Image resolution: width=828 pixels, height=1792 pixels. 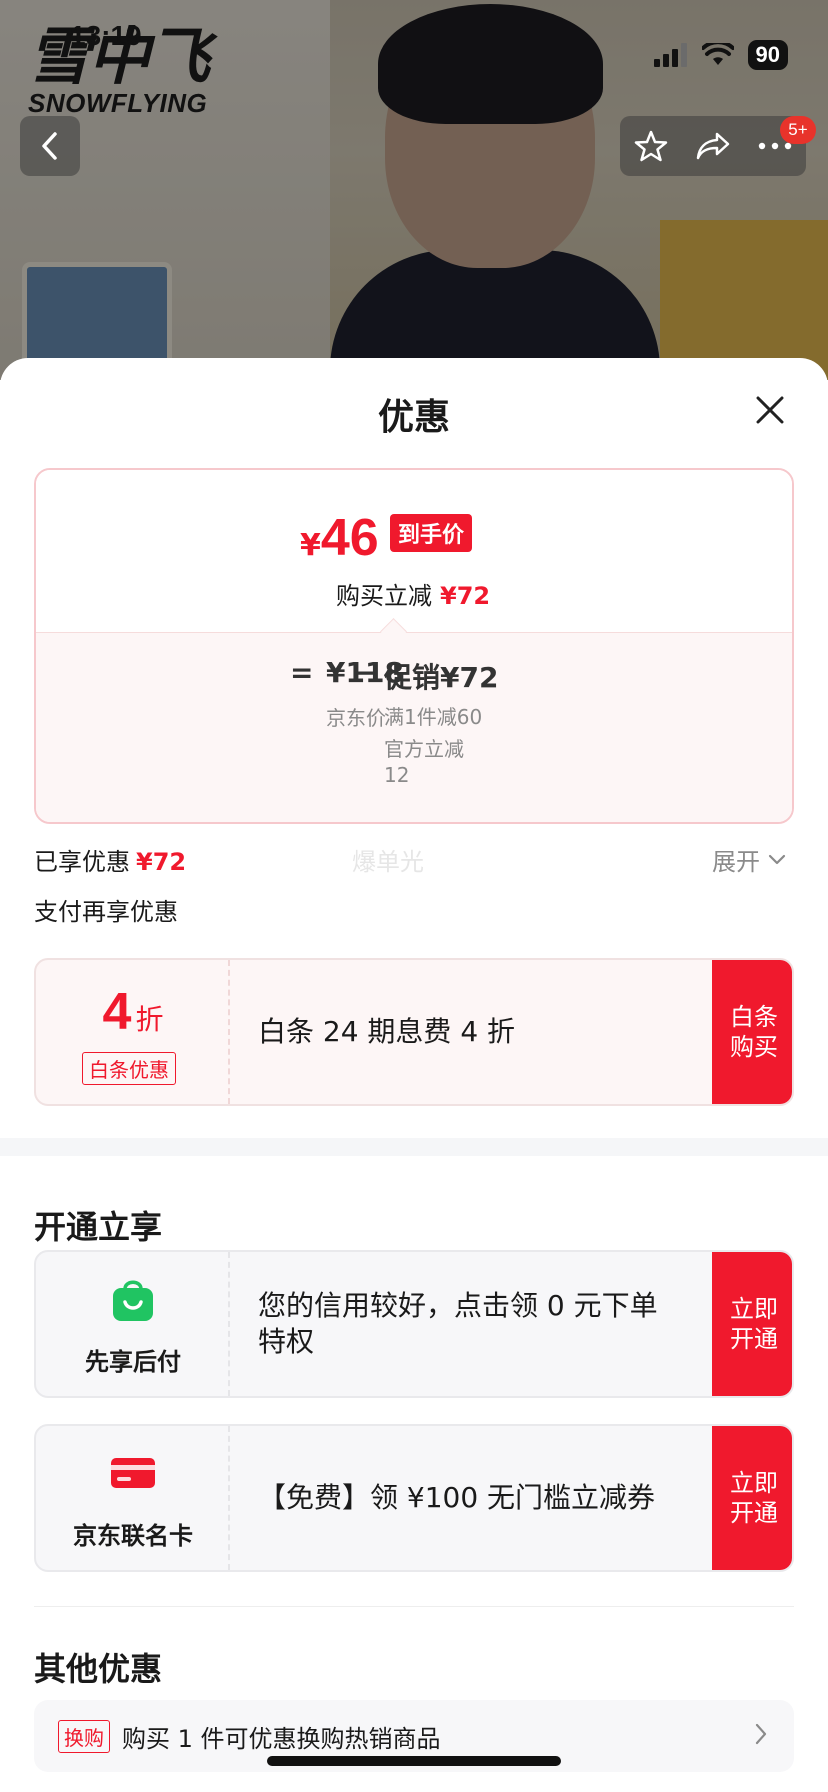 What do you see at coordinates (761, 1734) in the screenshot?
I see `chevron-right-icon` at bounding box center [761, 1734].